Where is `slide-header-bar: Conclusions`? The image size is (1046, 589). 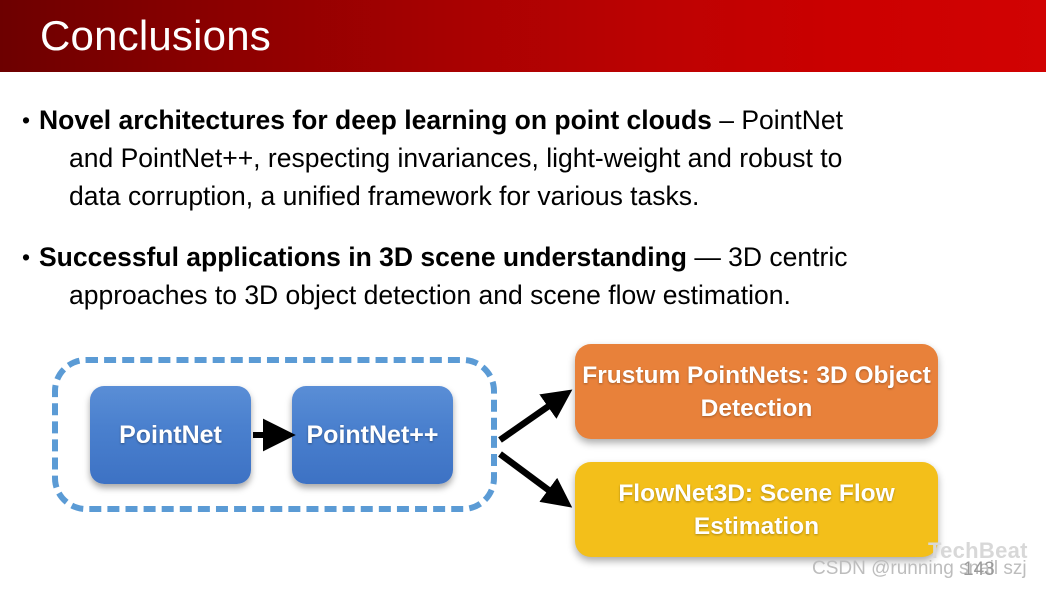
slide-header-bar: Conclusions is located at coordinates (523, 36).